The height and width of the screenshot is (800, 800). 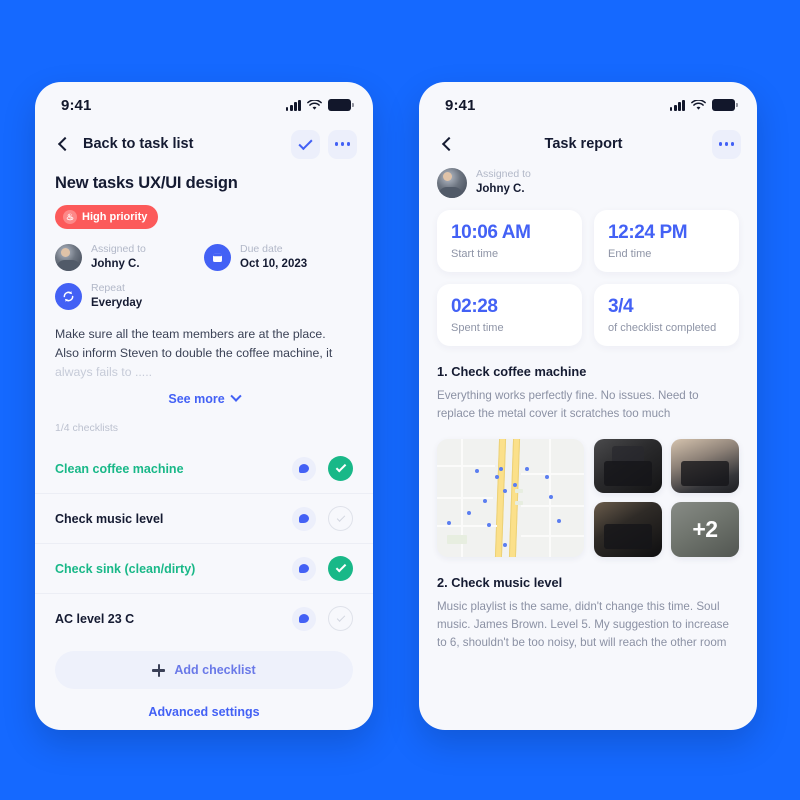 I want to click on checklist-row: Clean coffee machine, so click(x=204, y=468).